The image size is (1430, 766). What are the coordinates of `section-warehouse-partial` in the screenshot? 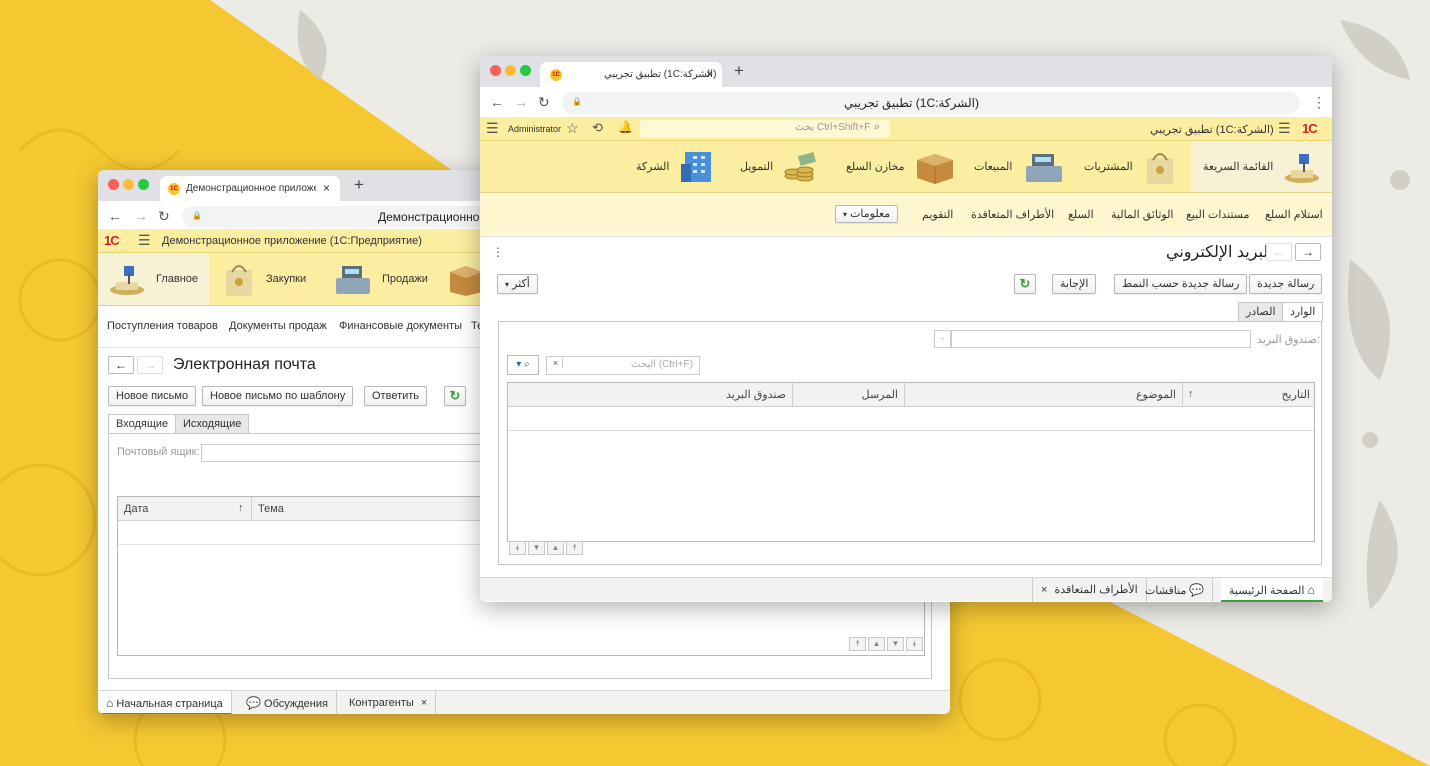 It's located at (466, 279).